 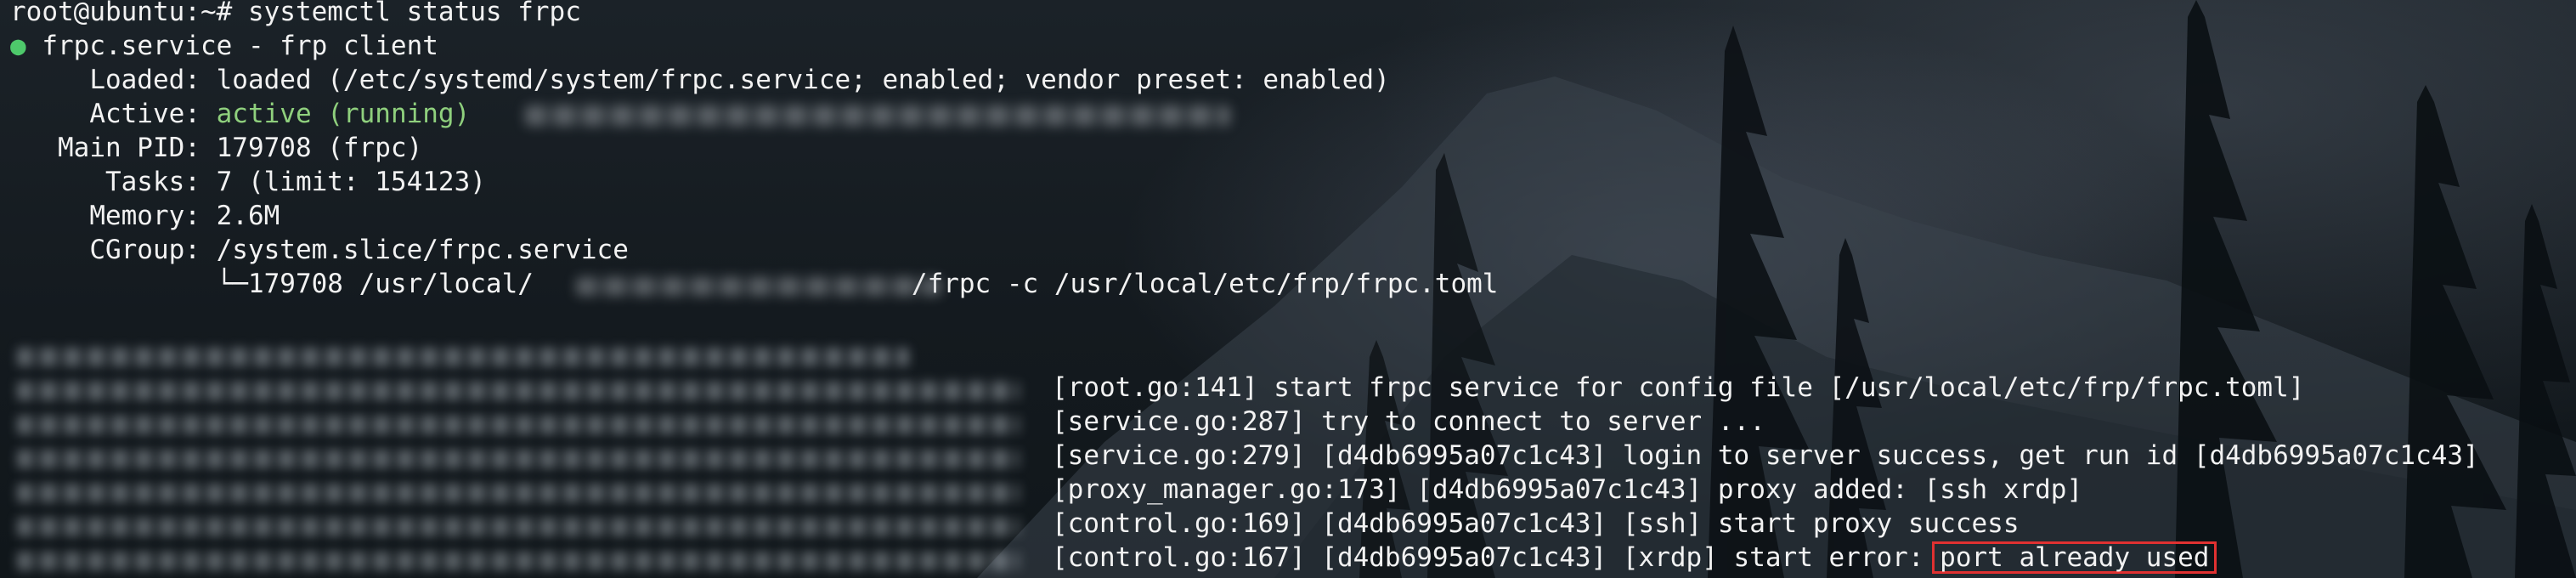 I want to click on redacted-active-since, so click(x=877, y=115).